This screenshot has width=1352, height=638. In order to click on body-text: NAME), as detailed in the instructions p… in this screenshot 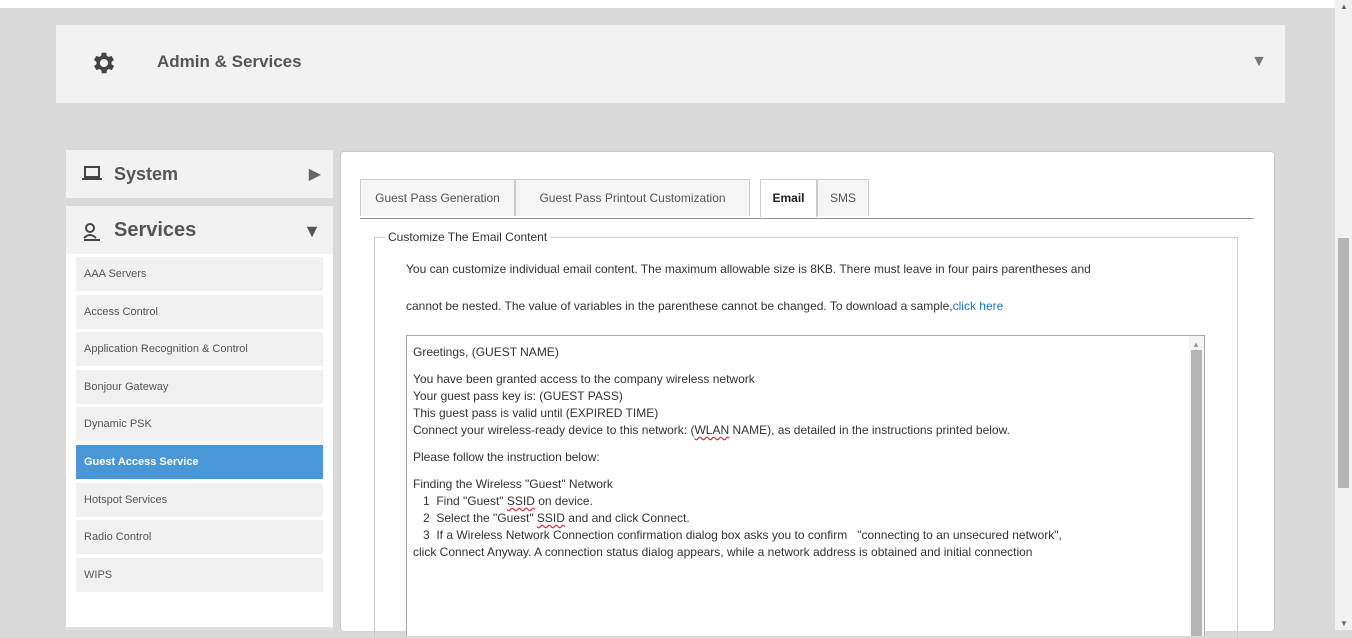, I will do `click(869, 430)`.